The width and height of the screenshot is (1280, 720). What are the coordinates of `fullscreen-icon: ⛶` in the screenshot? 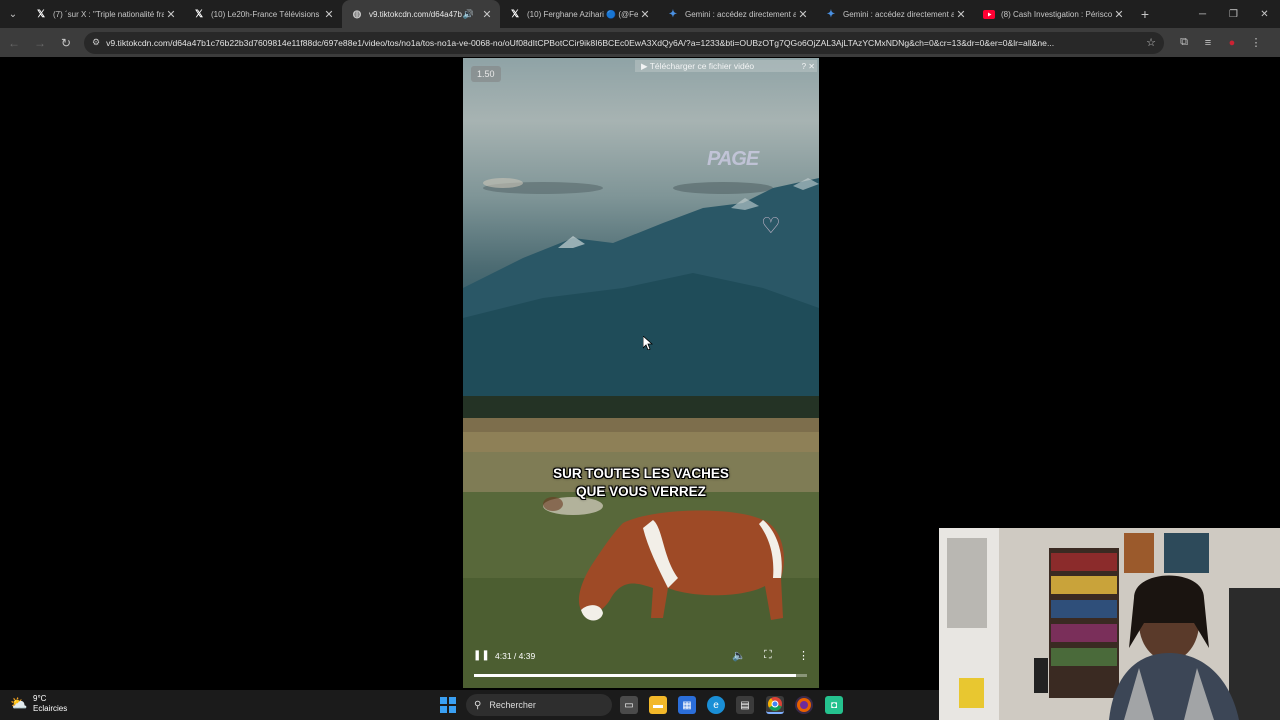 It's located at (768, 655).